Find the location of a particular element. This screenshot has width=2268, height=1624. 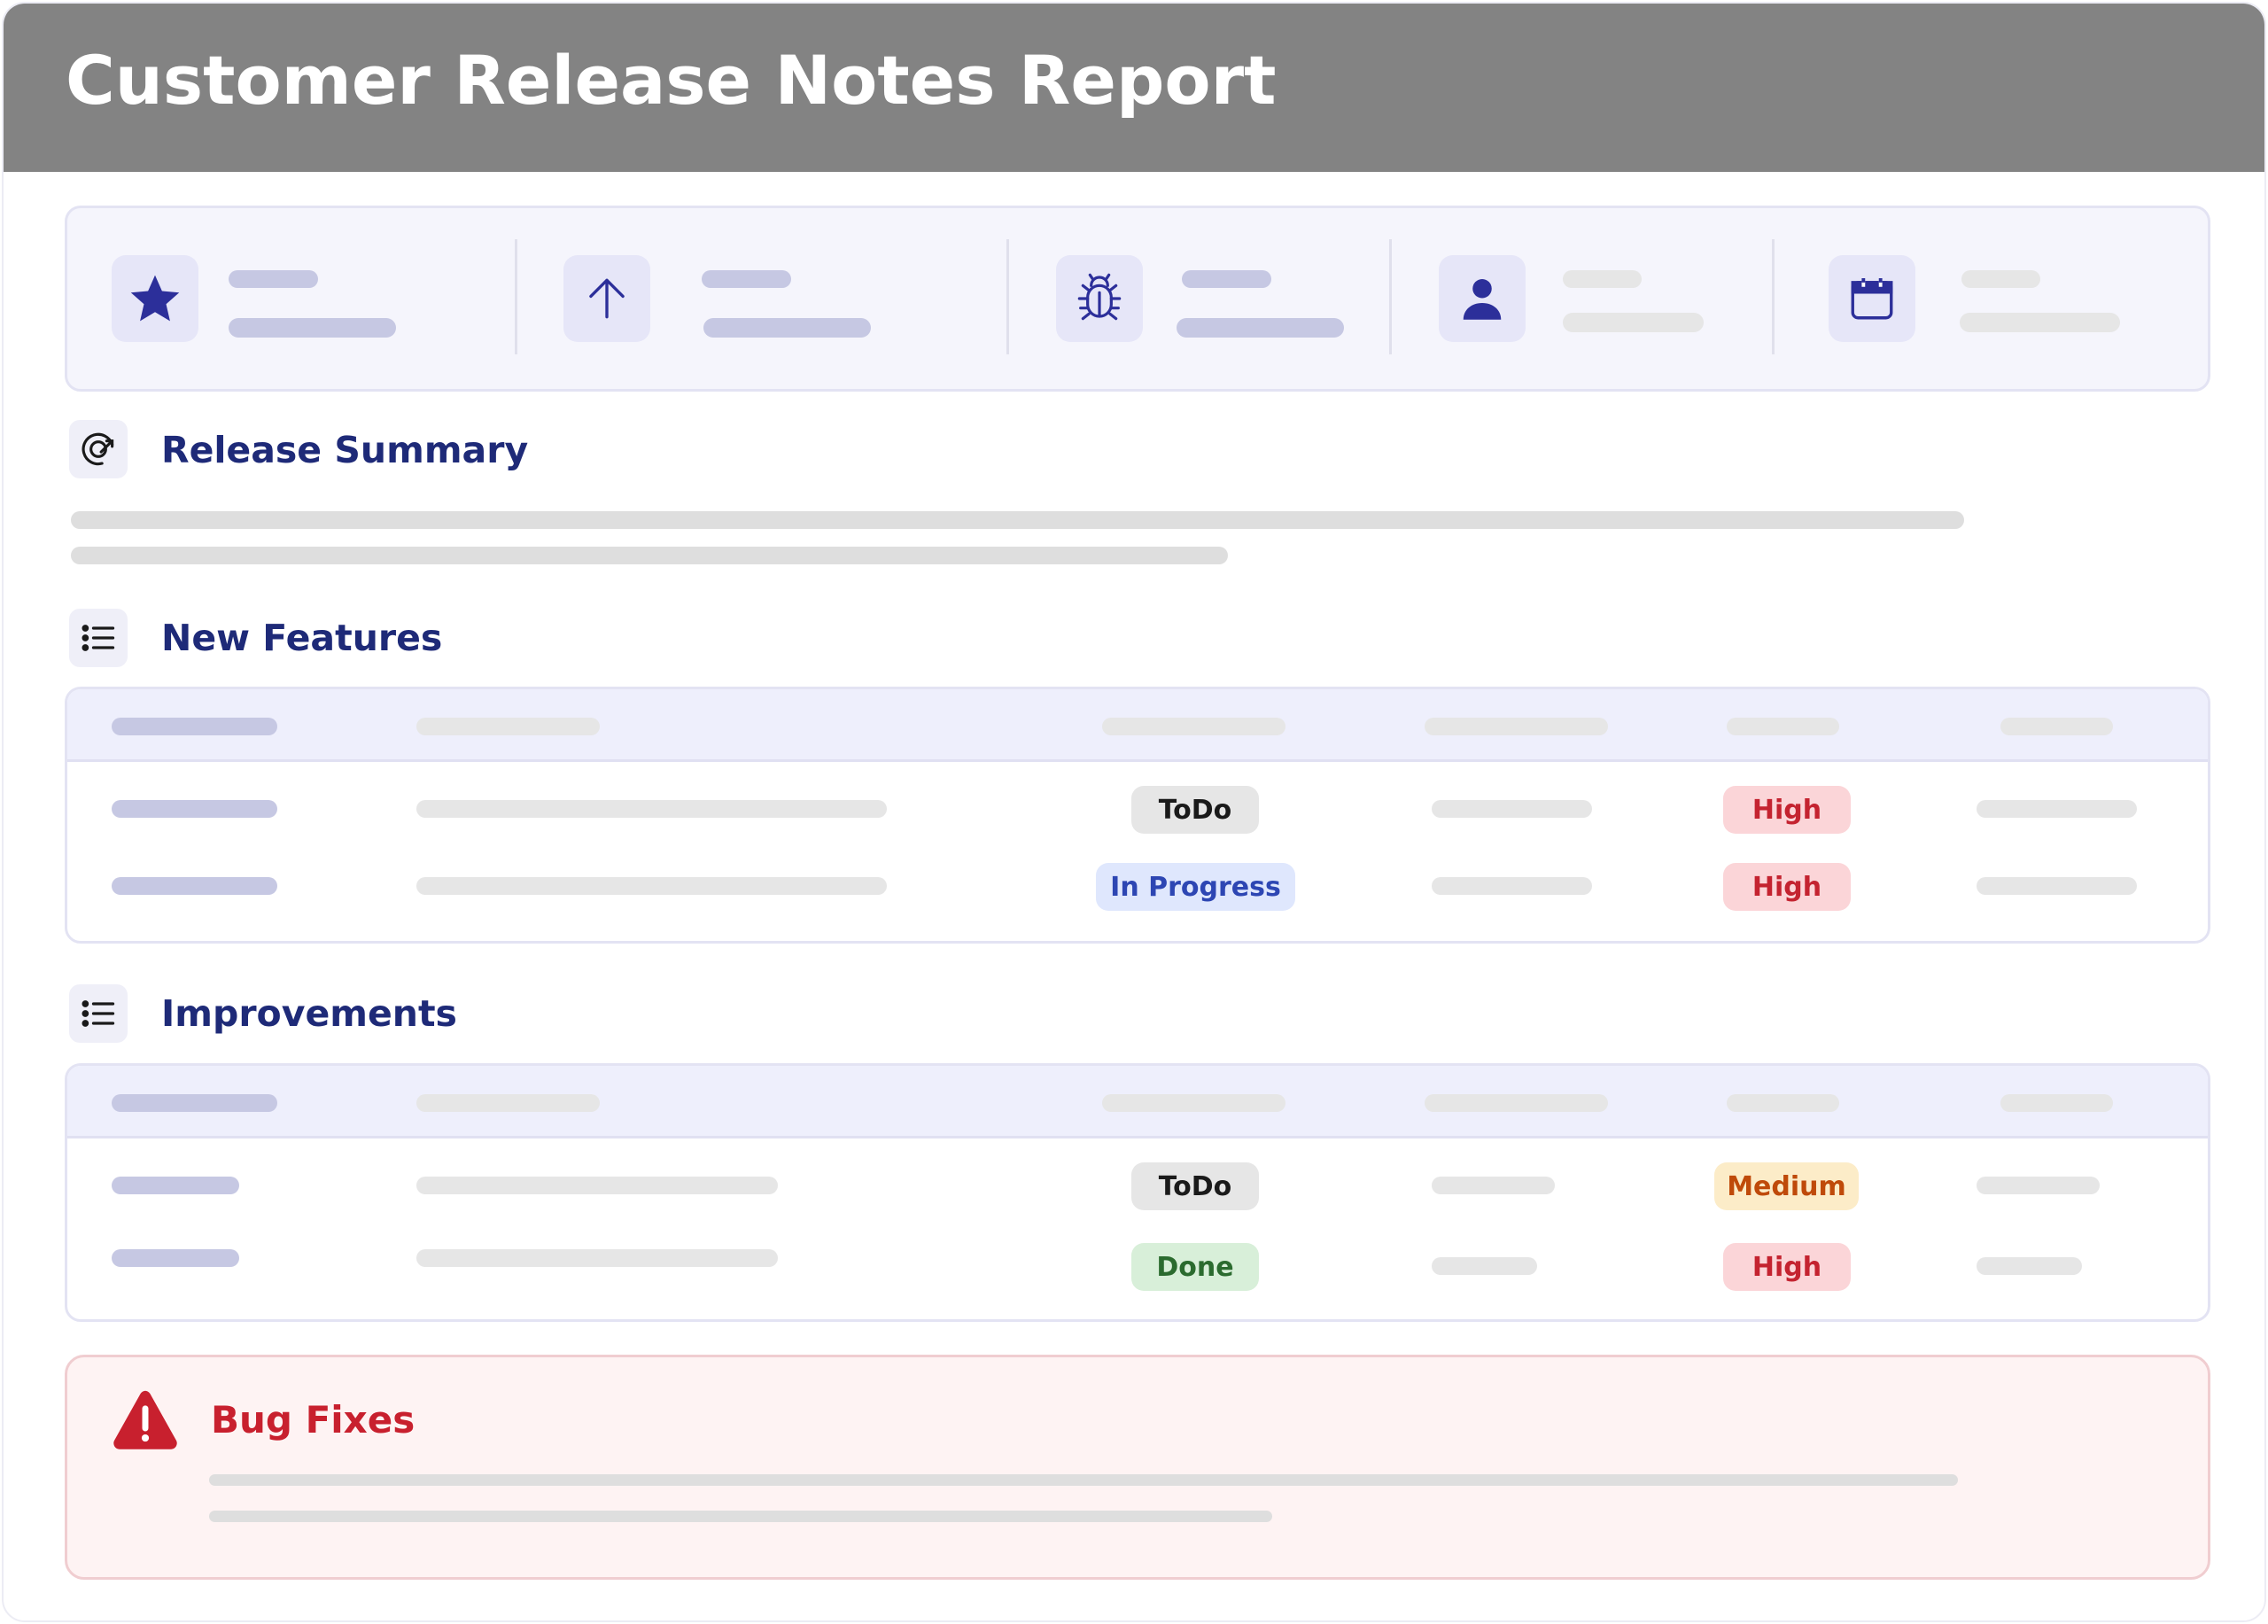

status-badge: Done is located at coordinates (1195, 1267).